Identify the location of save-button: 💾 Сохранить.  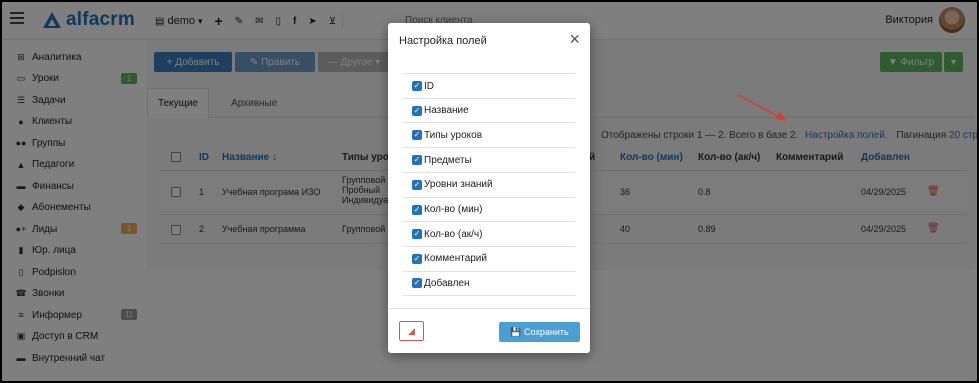
(539, 332).